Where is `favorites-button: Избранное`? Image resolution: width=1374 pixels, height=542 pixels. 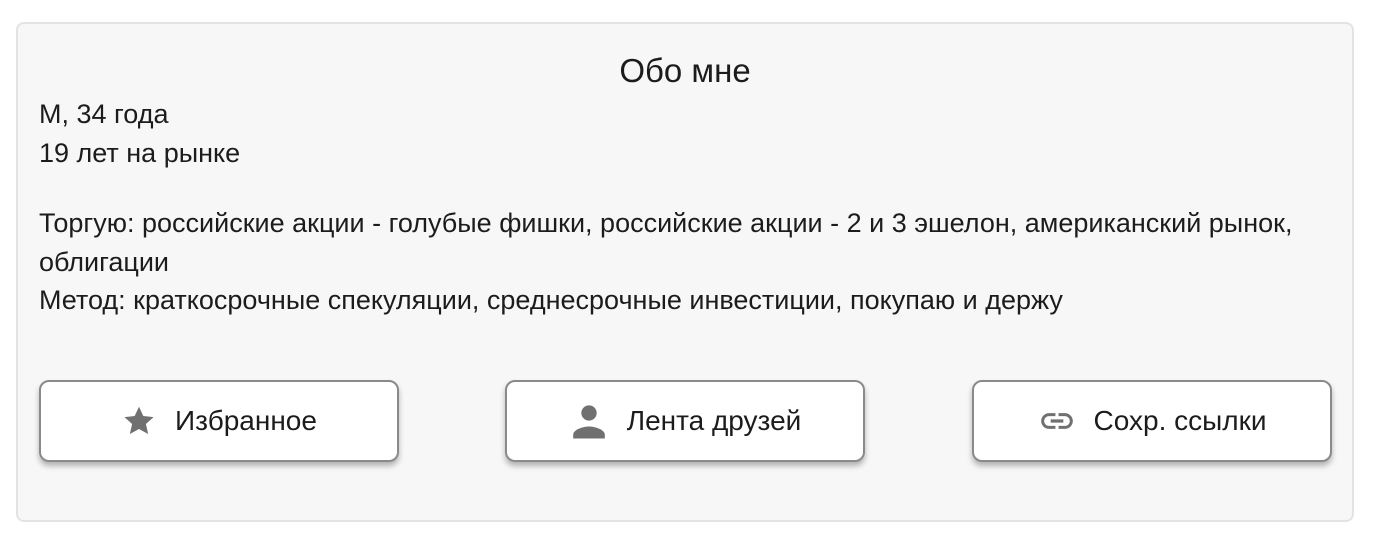
favorites-button: Избранное is located at coordinates (219, 421).